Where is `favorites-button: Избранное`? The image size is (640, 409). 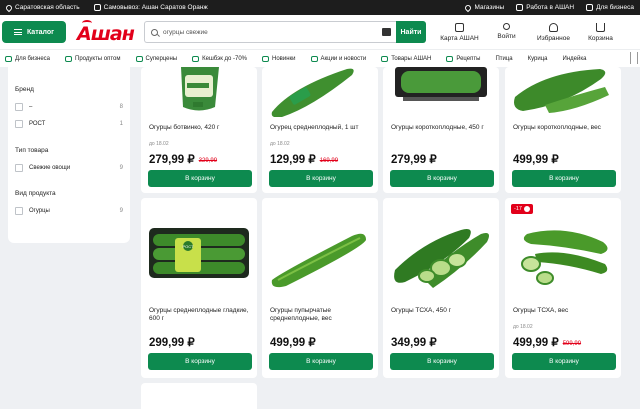
favorites-button: Избранное is located at coordinates (553, 32).